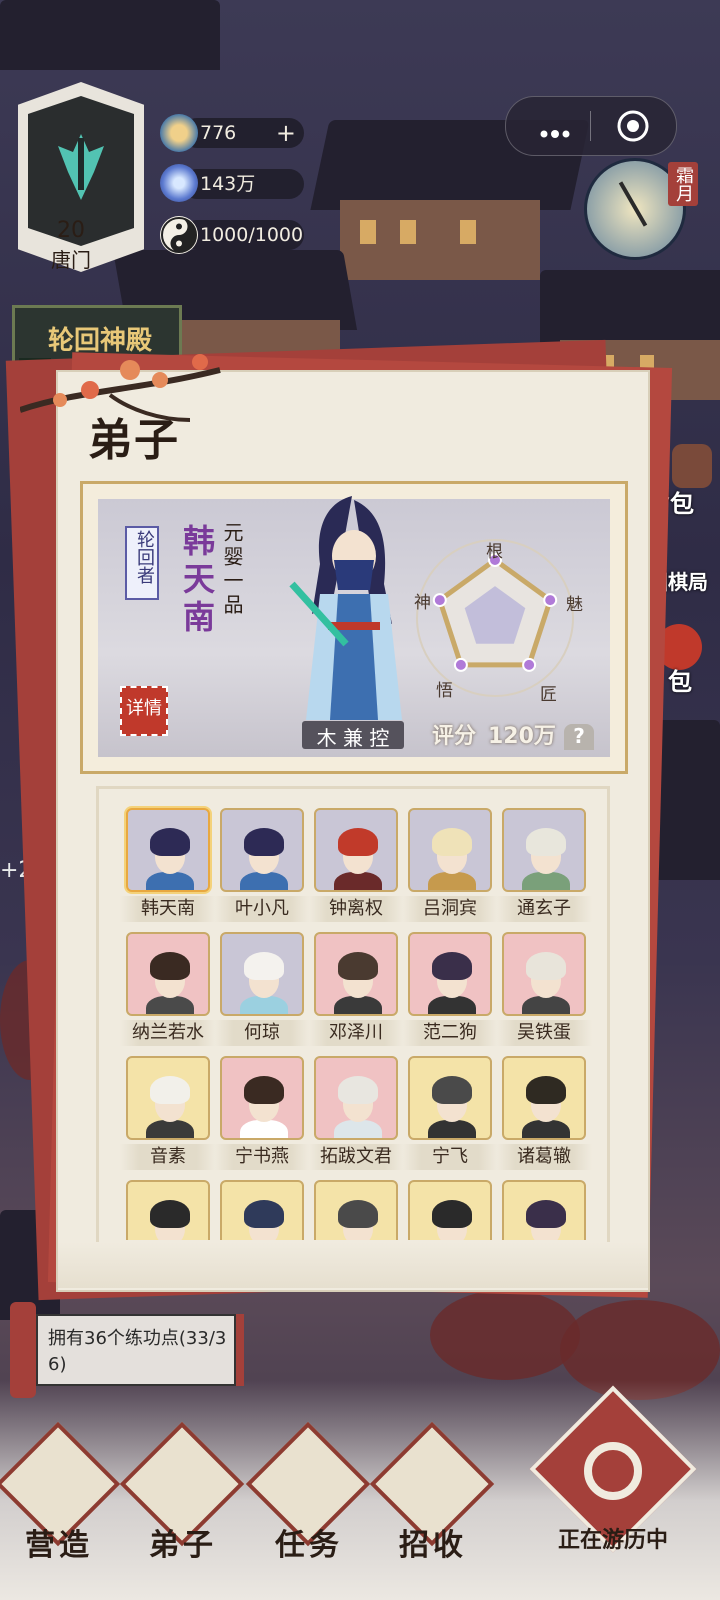 This screenshot has width=720, height=1600. What do you see at coordinates (444, 691) in the screenshot?
I see `radar-label-insight: 悟` at bounding box center [444, 691].